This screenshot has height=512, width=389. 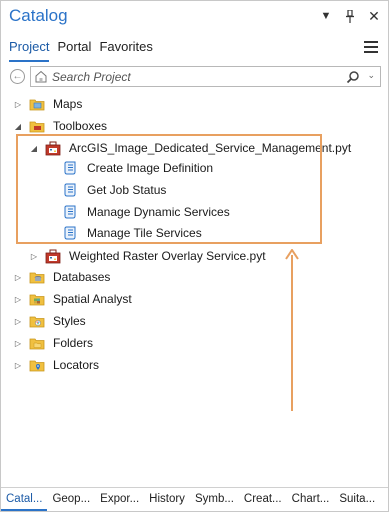 What do you see at coordinates (69, 321) in the screenshot?
I see `tree-item-label: Styles` at bounding box center [69, 321].